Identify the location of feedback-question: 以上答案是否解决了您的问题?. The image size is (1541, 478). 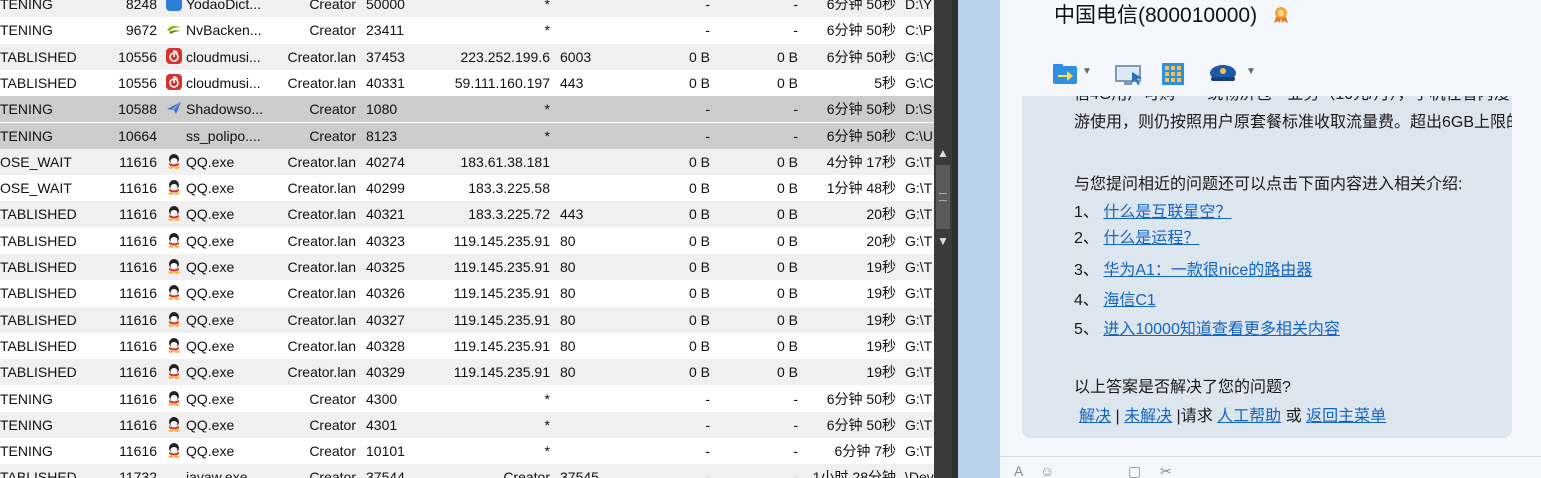
(1182, 387).